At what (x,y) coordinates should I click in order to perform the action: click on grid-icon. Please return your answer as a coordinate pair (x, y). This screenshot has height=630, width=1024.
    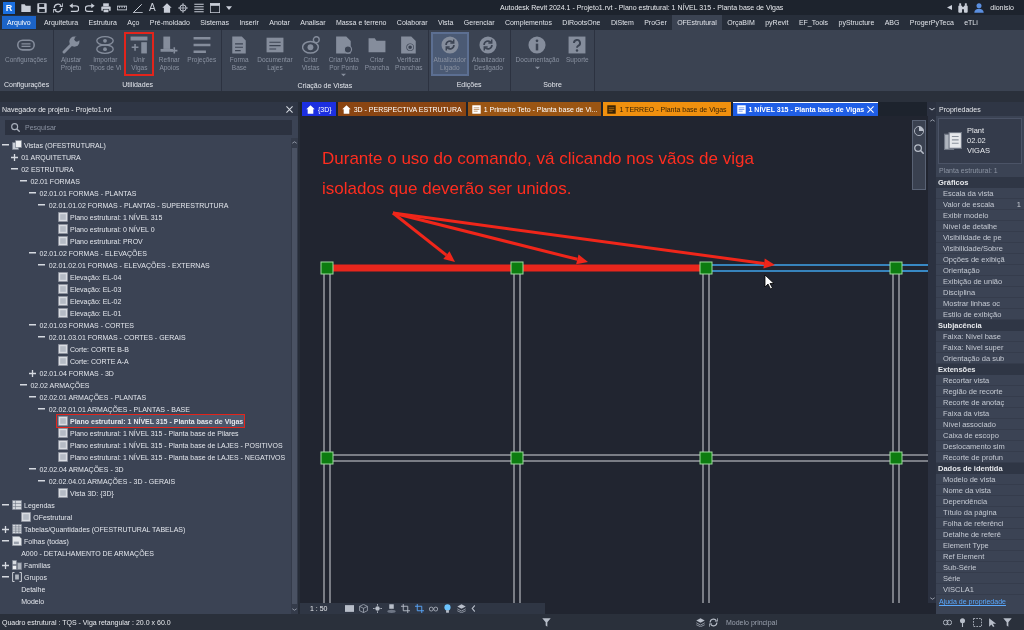
    Looking at the image, I should click on (17, 505).